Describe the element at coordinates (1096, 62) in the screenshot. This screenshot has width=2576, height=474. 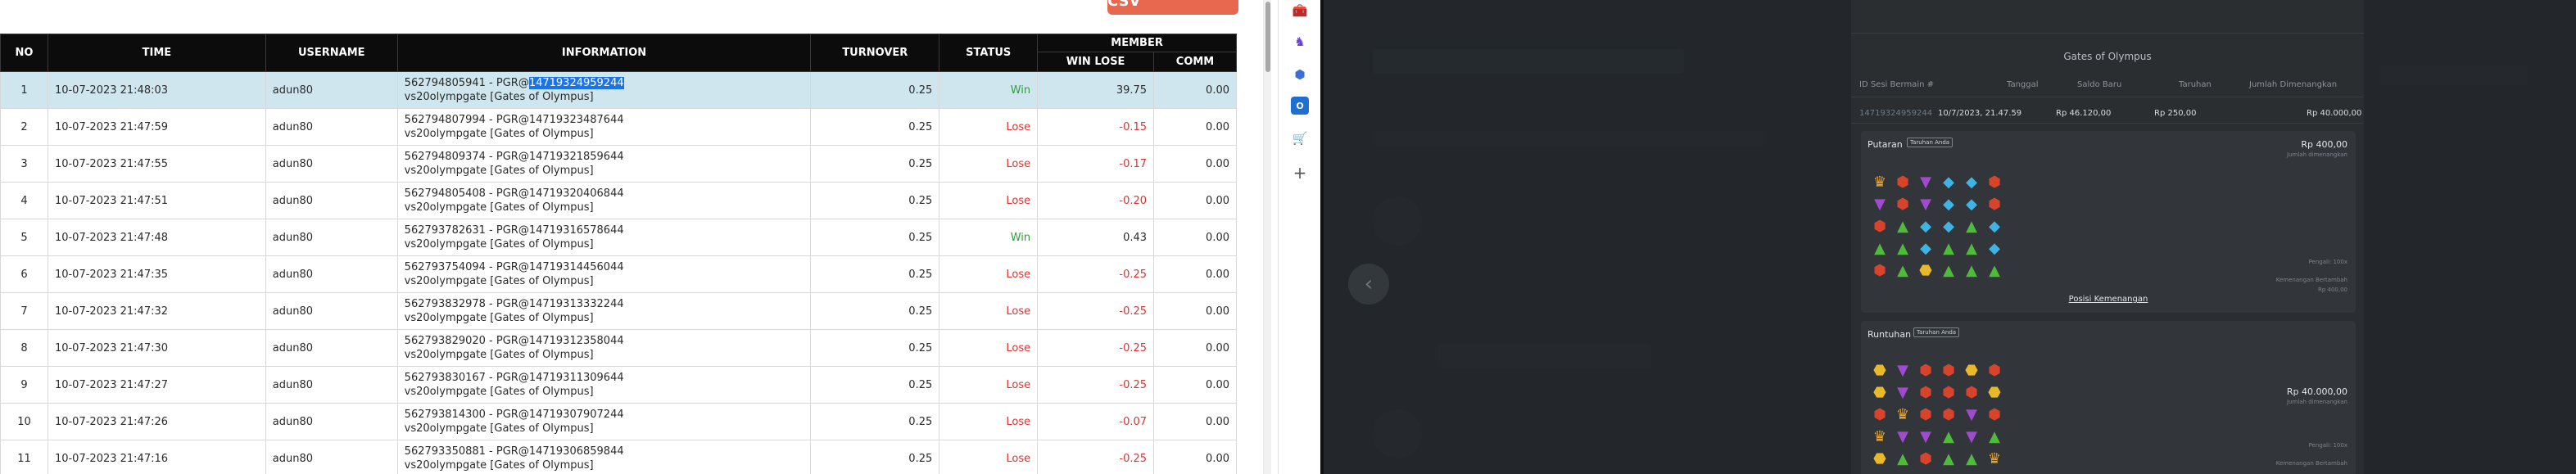
I see `header-win-lose: WIN LOSE` at that location.